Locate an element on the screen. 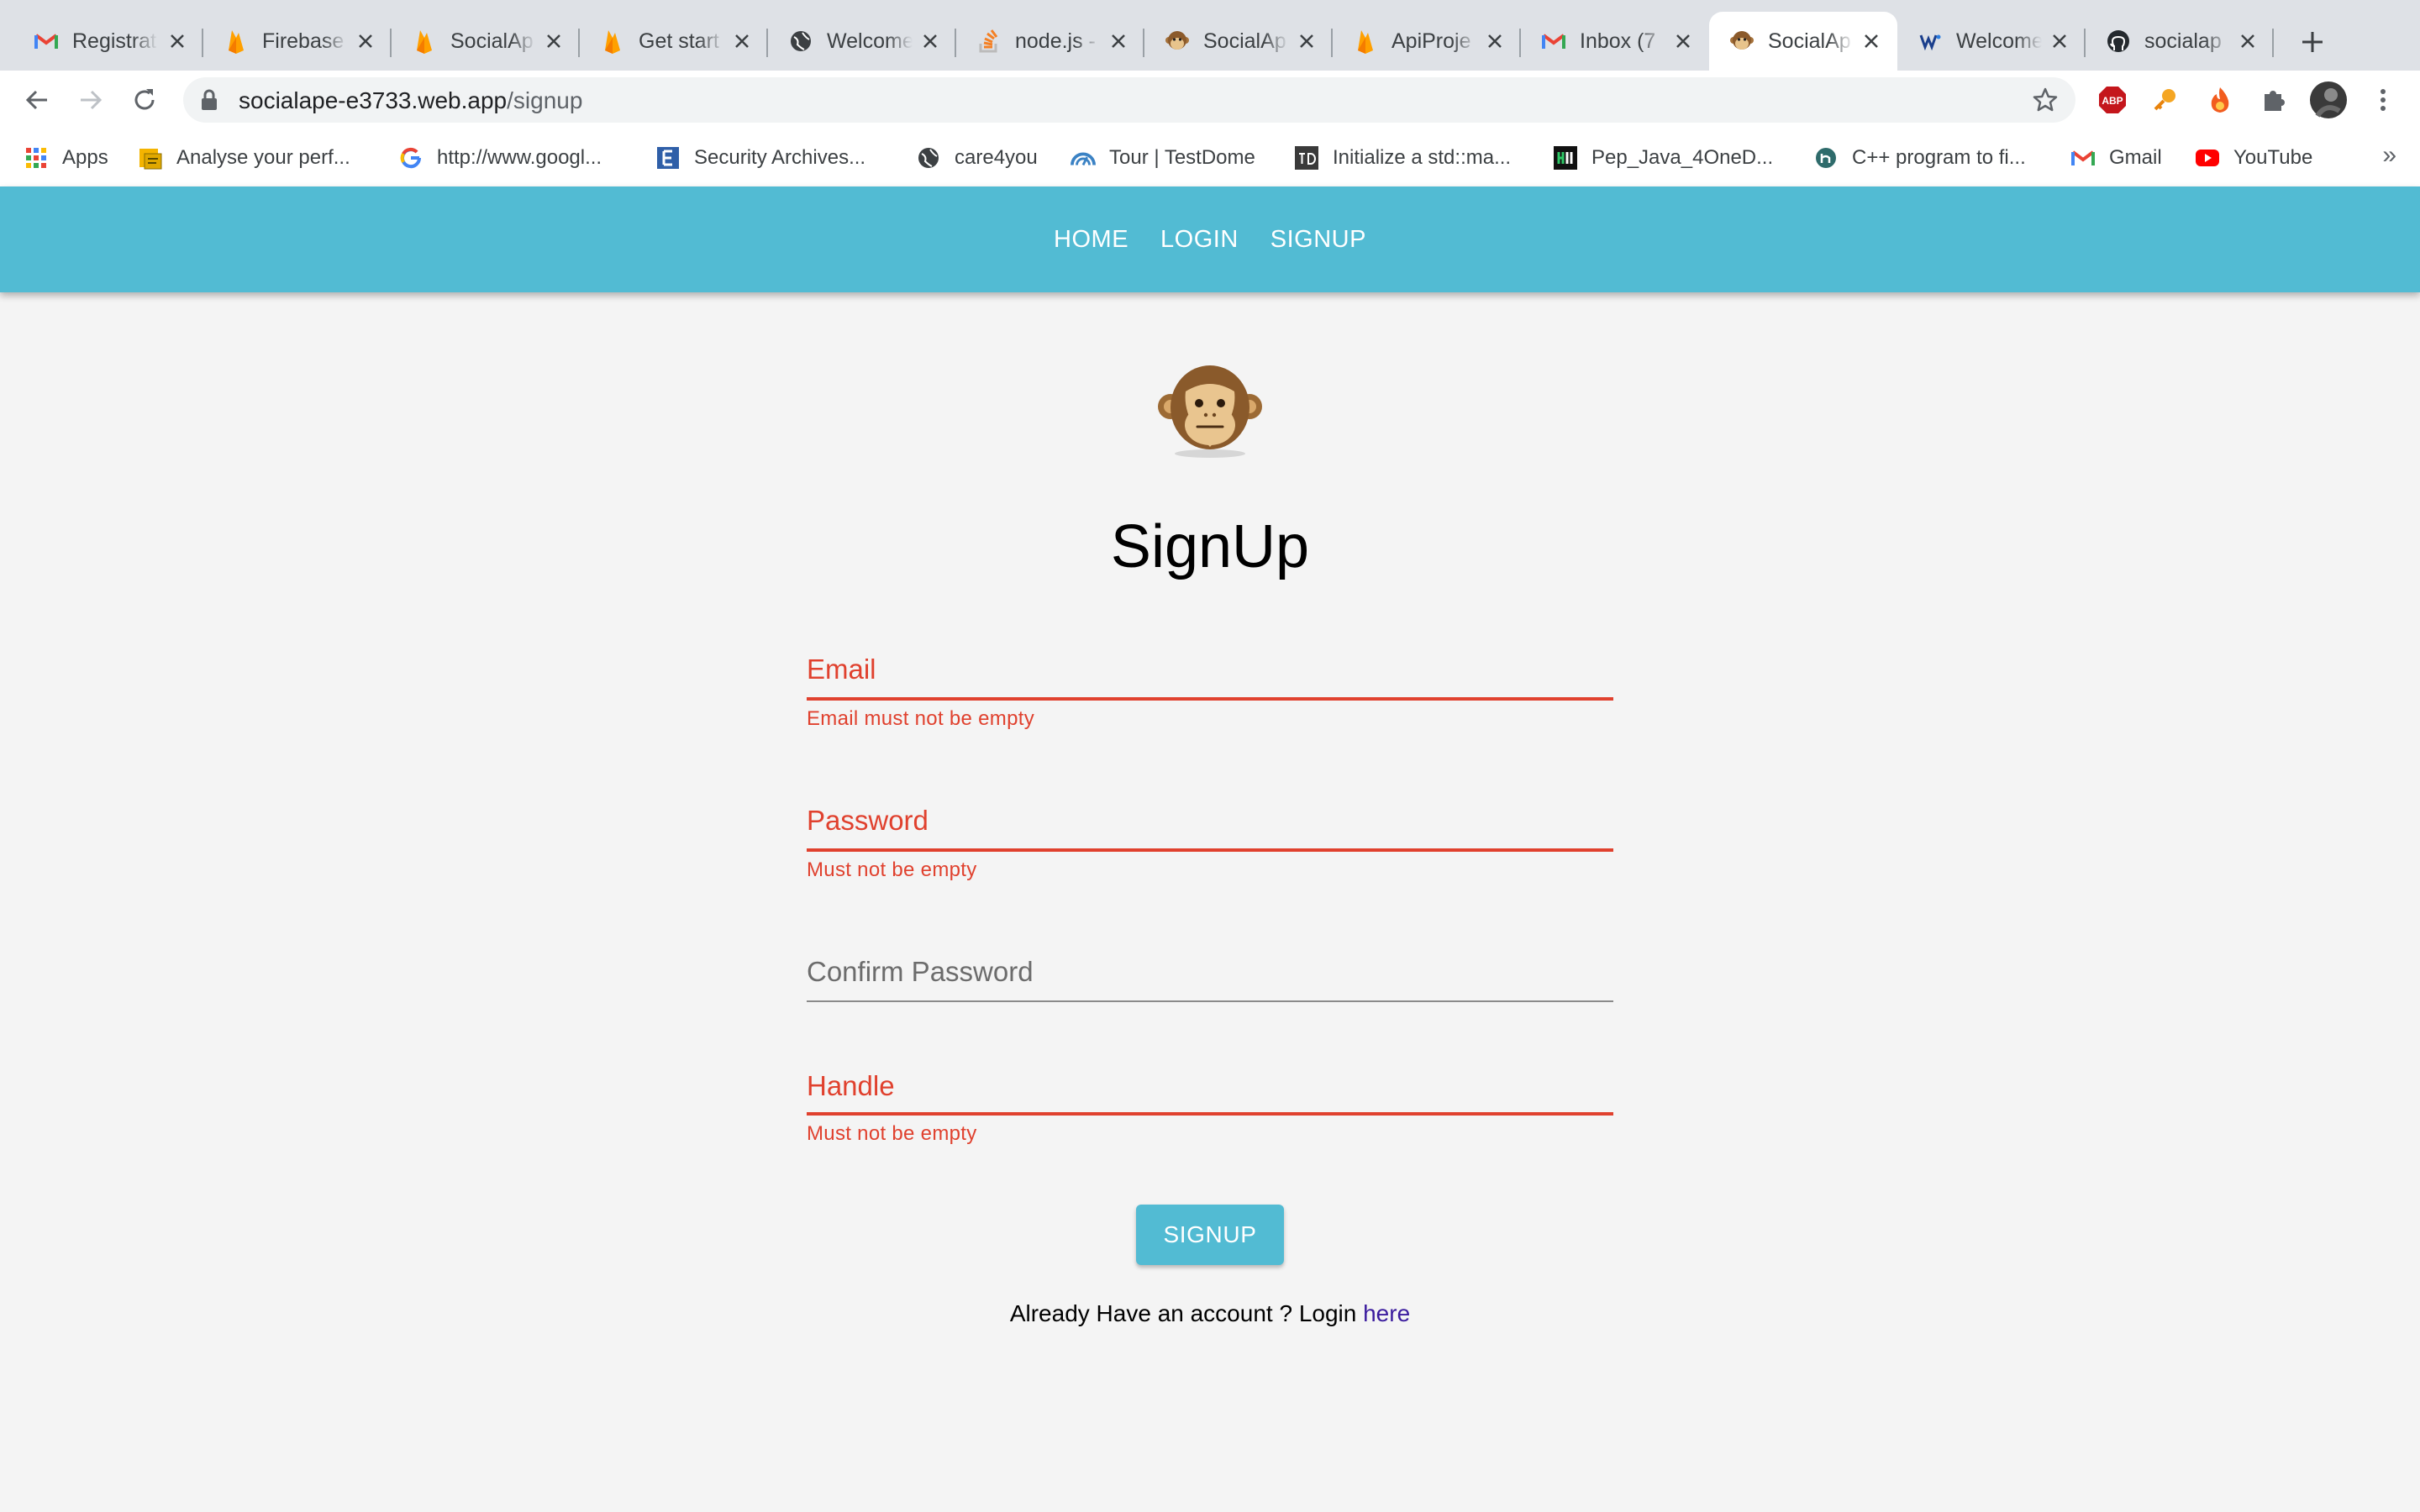  password-label: Password is located at coordinates (868, 820).